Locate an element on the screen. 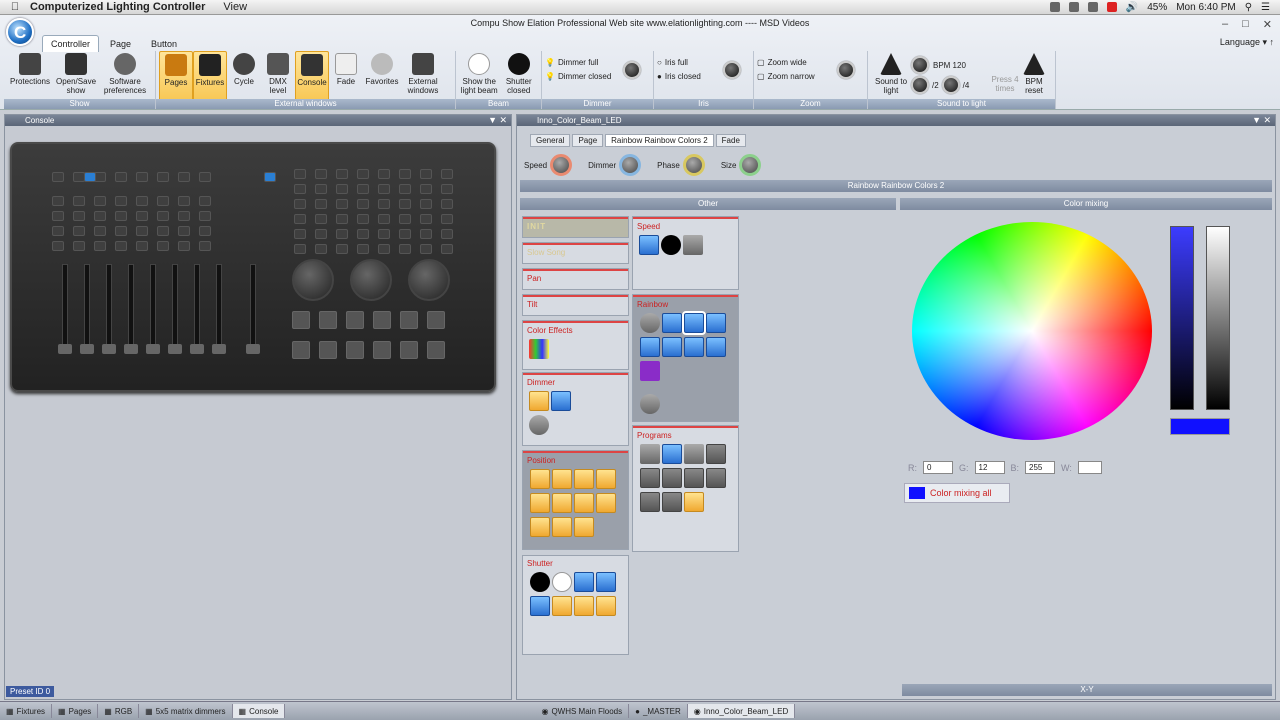 Image resolution: width=1280 pixels, height=720 pixels. color-intensity-bar is located at coordinates (1182, 318).